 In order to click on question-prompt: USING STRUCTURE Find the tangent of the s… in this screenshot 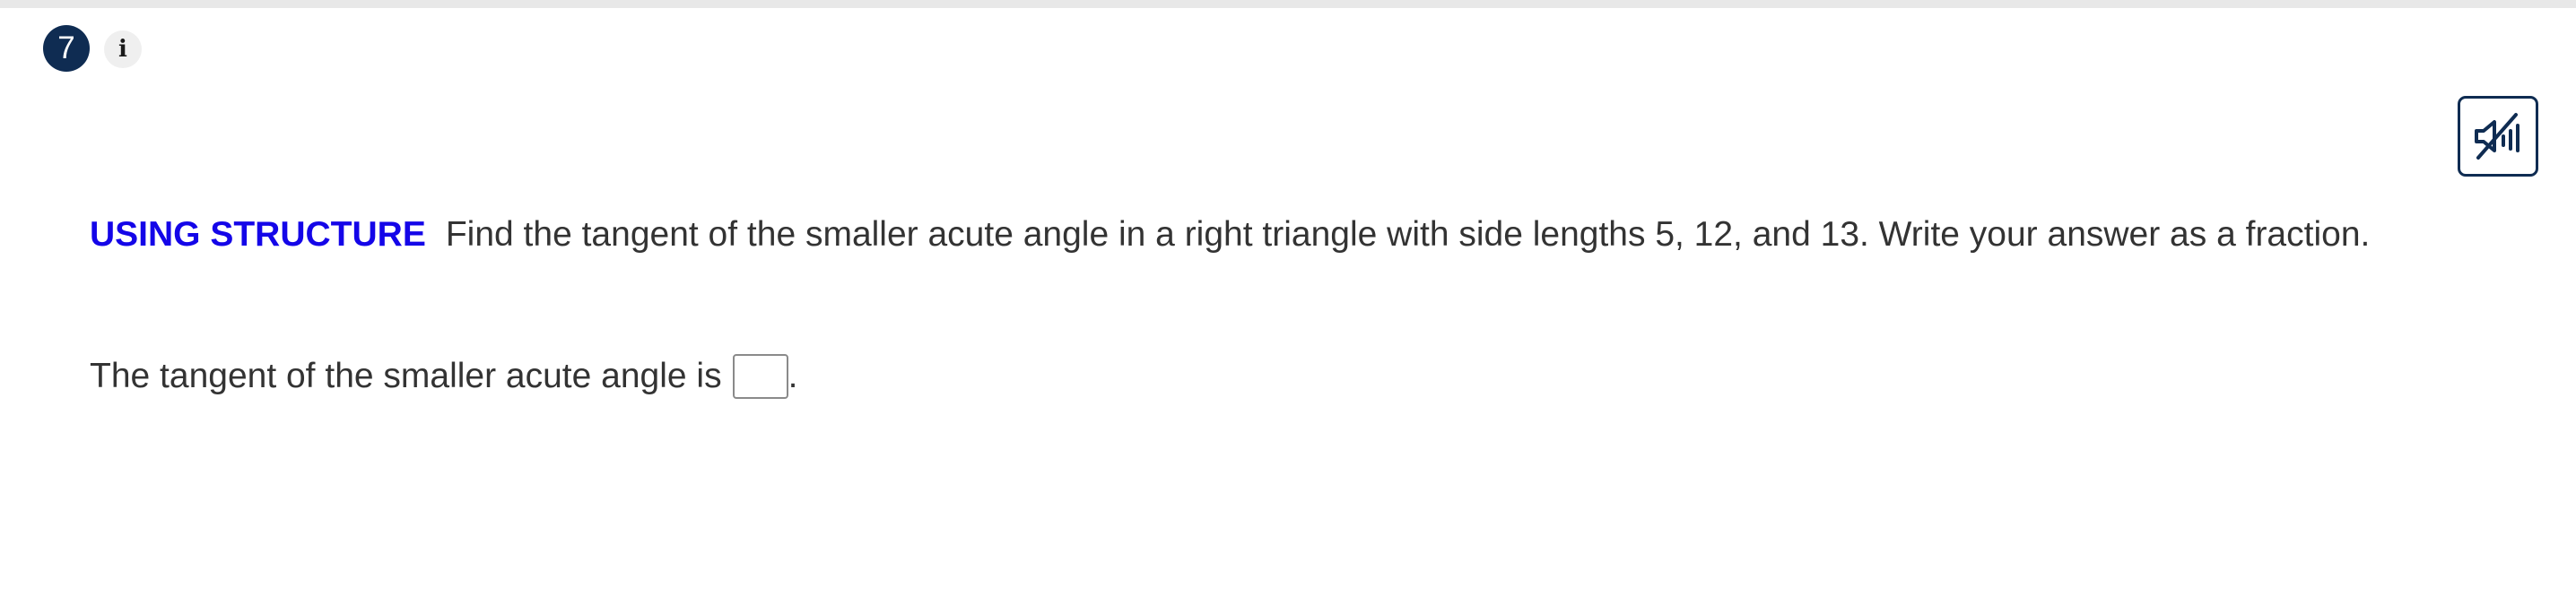, I will do `click(1230, 235)`.